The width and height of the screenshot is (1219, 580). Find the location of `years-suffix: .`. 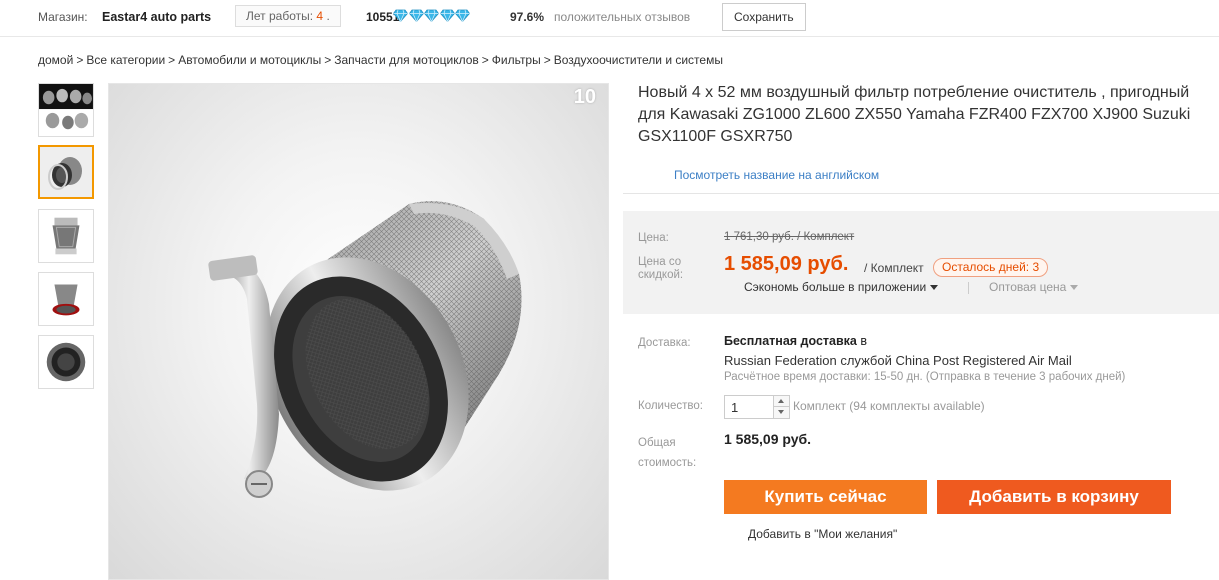

years-suffix: . is located at coordinates (328, 16).